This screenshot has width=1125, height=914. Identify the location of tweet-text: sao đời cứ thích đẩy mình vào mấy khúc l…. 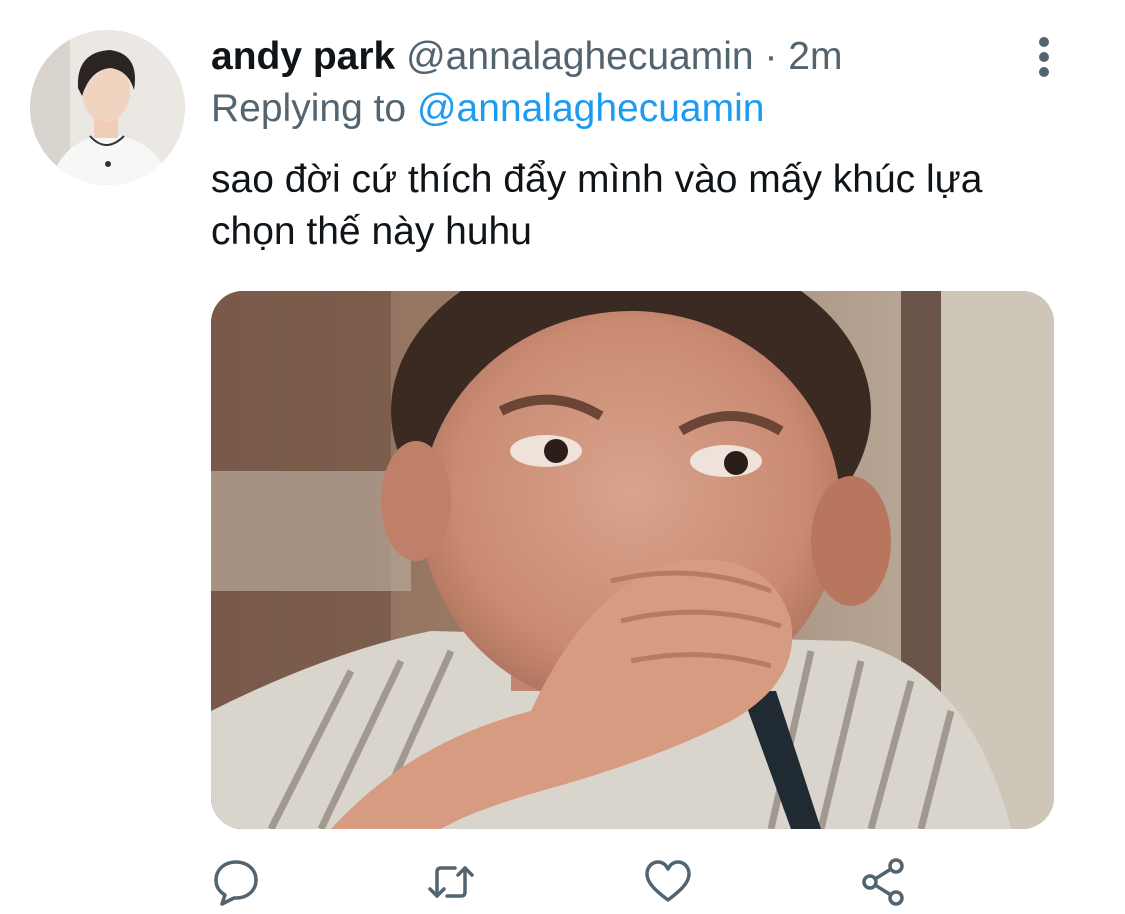
(597, 205).